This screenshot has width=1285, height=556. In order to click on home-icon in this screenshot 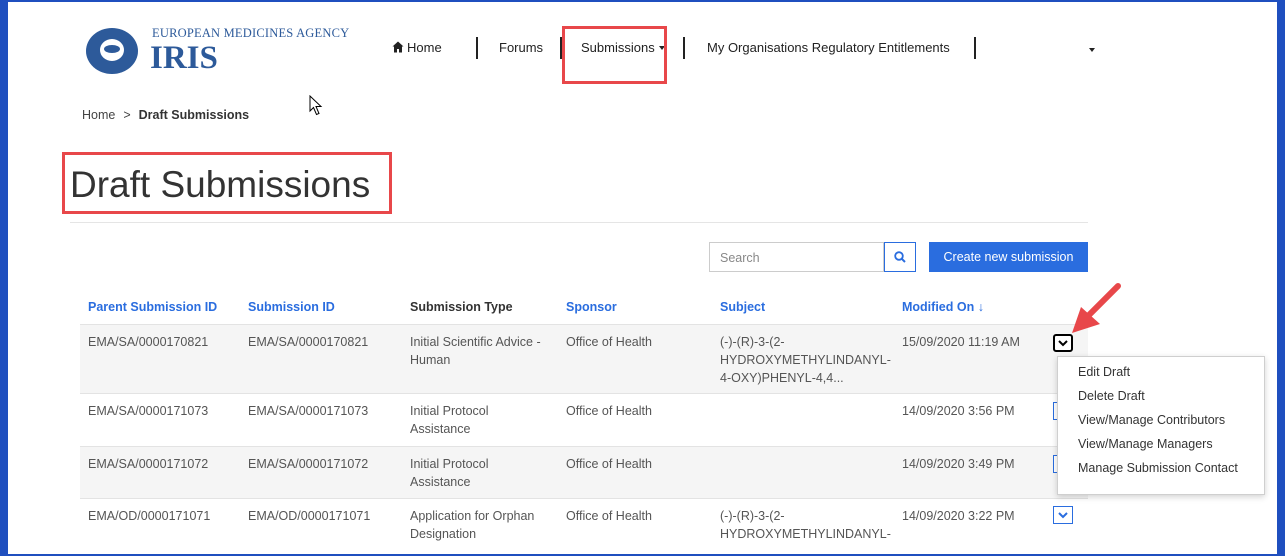, I will do `click(398, 47)`.